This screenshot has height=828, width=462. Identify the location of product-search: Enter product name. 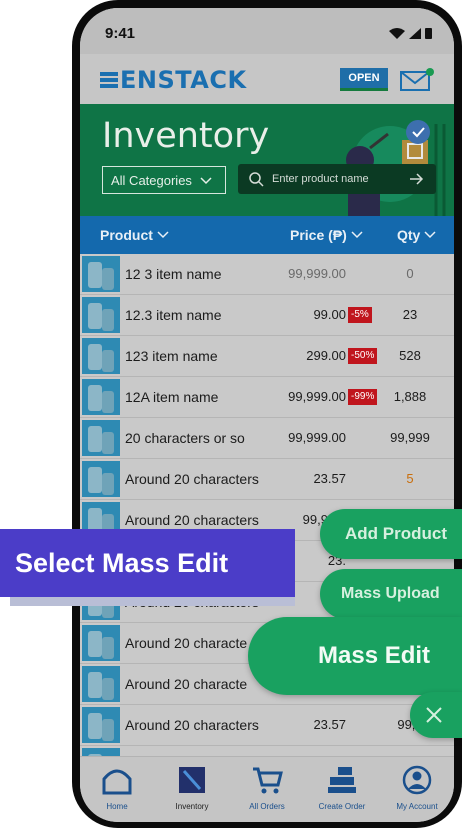
(337, 179).